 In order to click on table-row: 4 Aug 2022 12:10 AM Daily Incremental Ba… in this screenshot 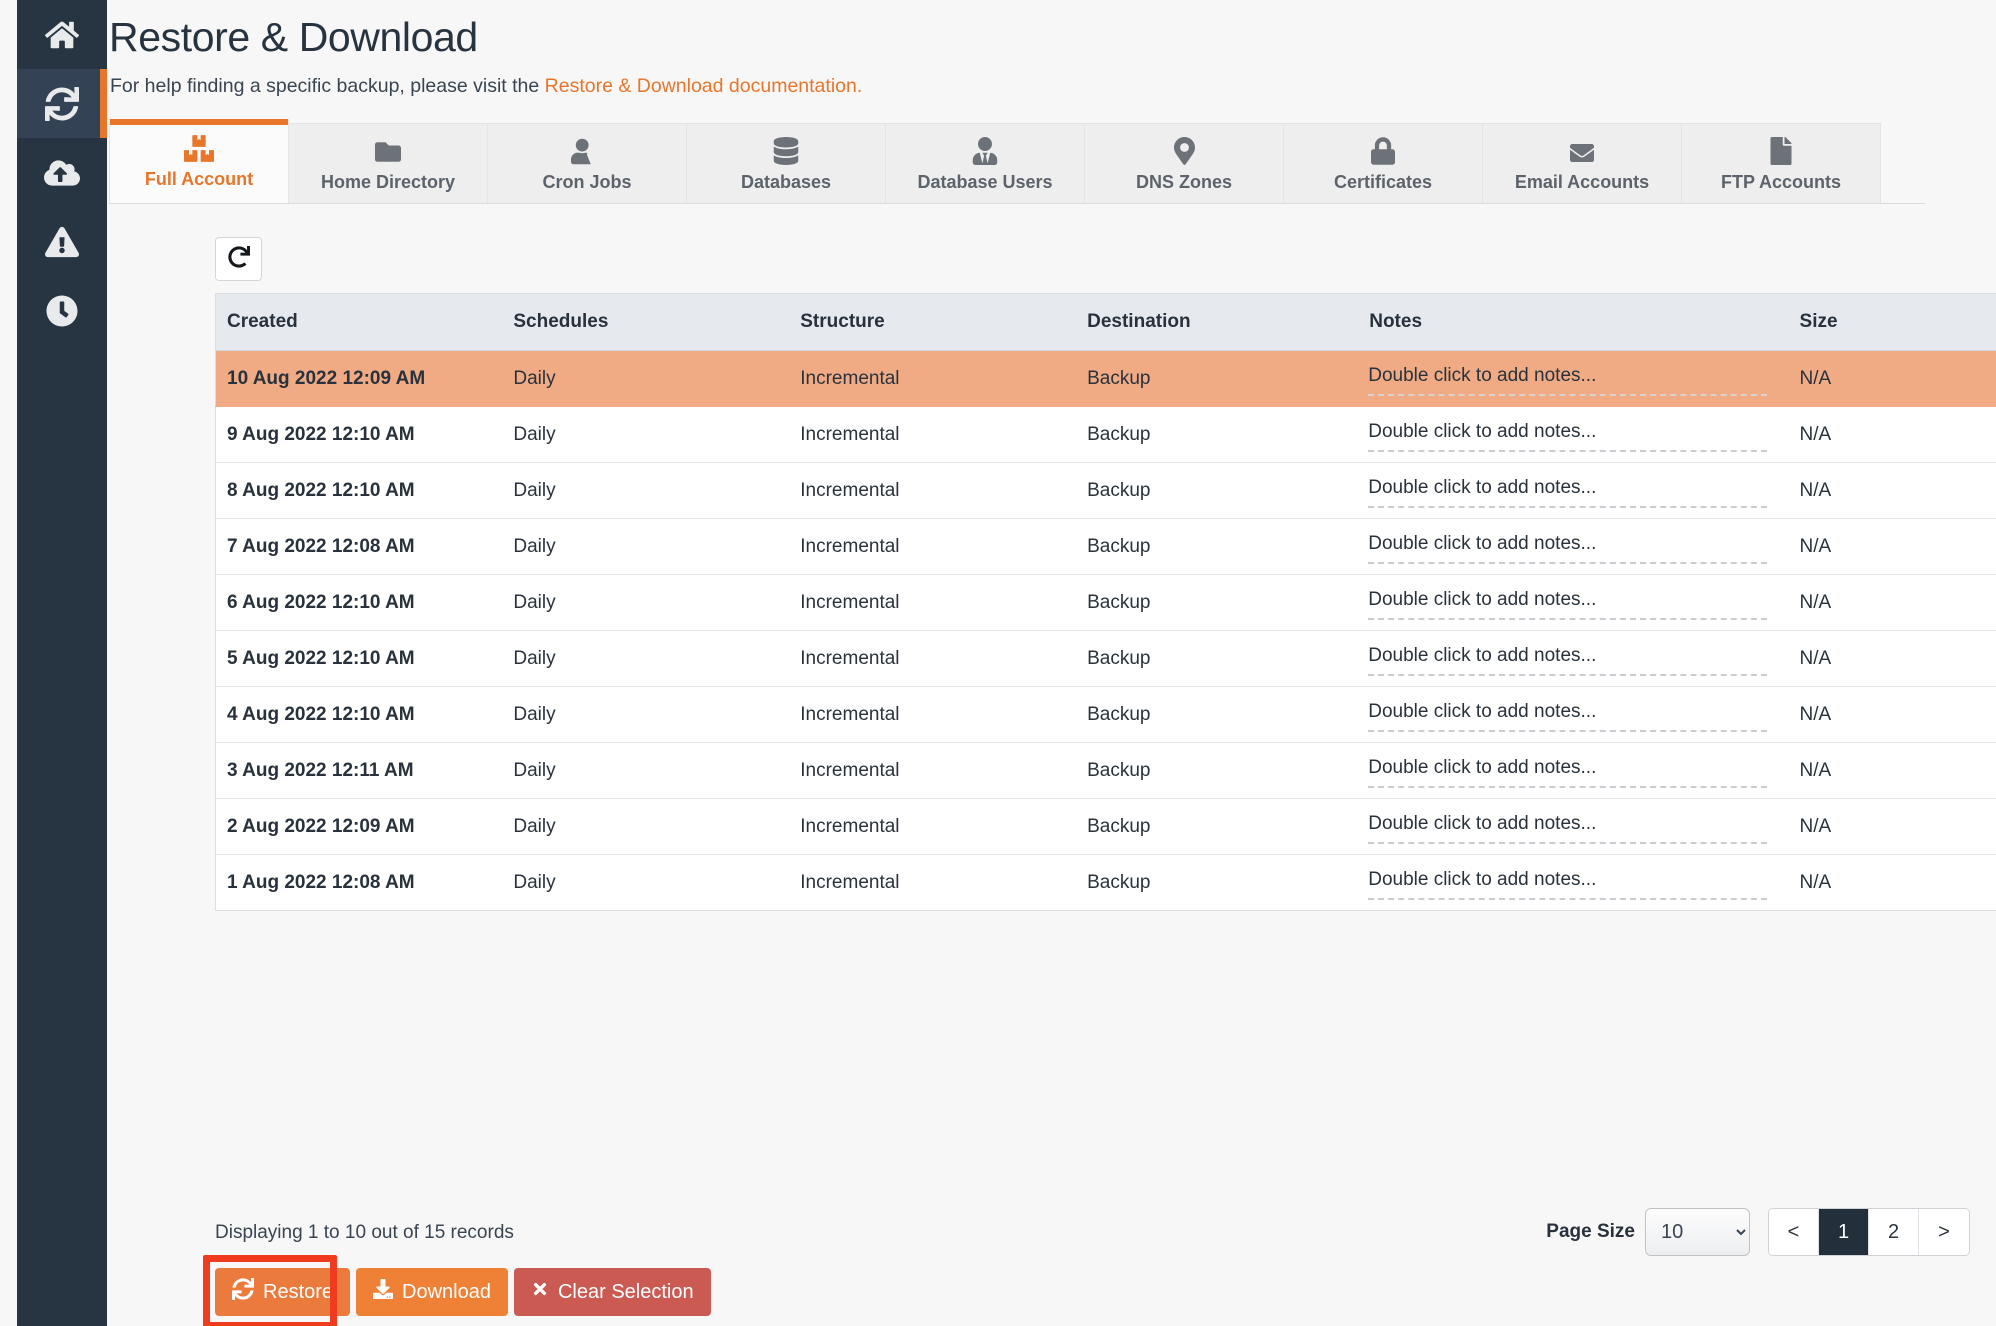, I will do `click(1105, 714)`.